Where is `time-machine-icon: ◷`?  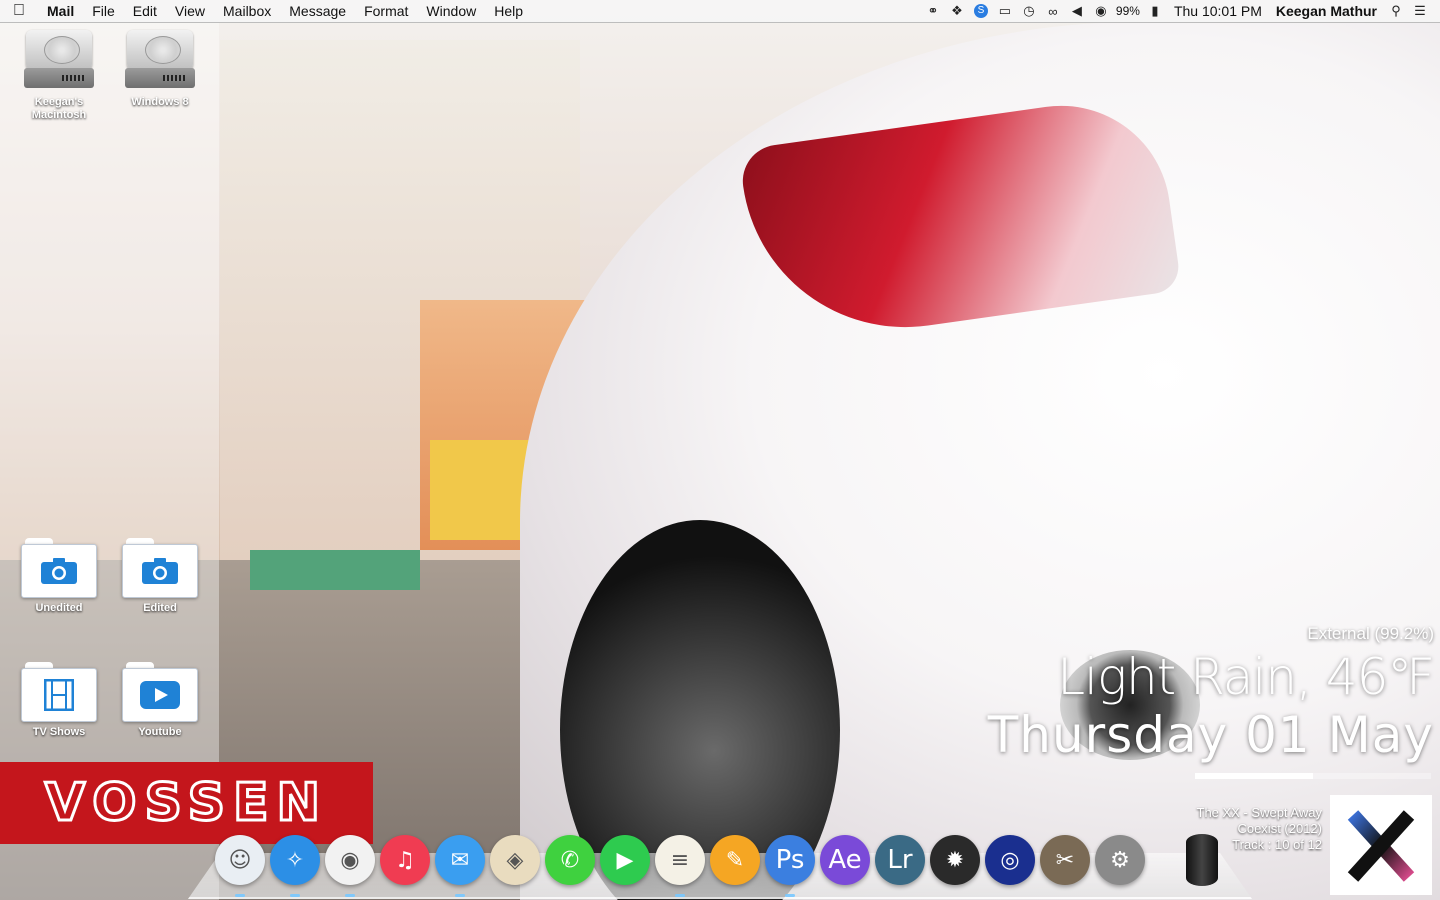 time-machine-icon: ◷ is located at coordinates (1029, 11).